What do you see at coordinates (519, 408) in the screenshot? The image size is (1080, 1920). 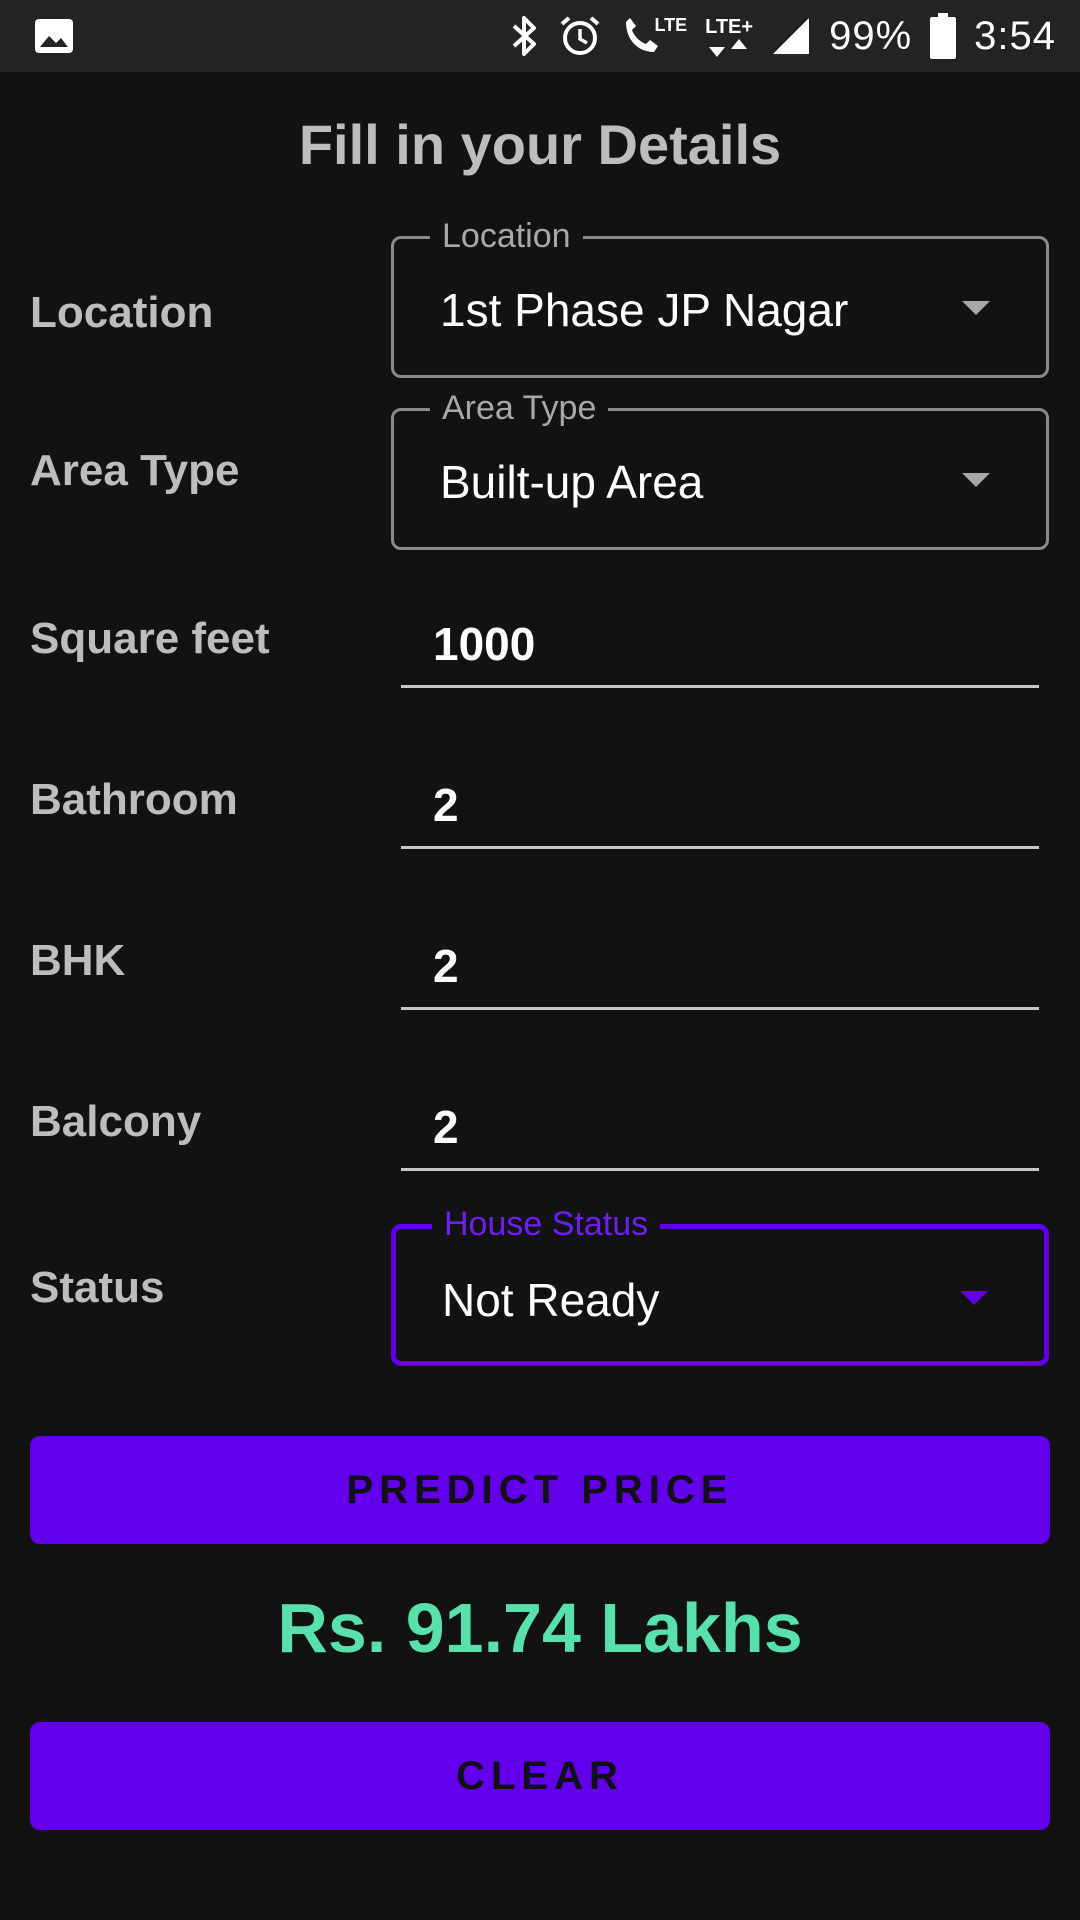 I see `area-type-field-label: Area Type` at bounding box center [519, 408].